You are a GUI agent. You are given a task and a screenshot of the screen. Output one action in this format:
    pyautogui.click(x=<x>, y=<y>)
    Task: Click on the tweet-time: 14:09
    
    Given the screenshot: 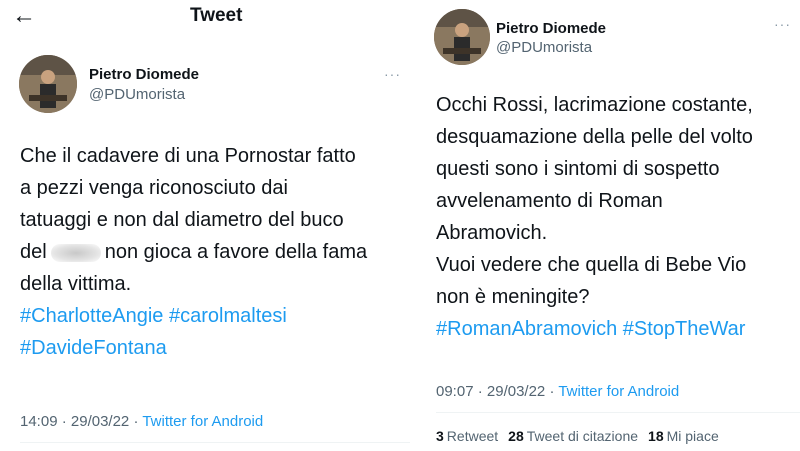 What is the action you would take?
    pyautogui.click(x=39, y=421)
    